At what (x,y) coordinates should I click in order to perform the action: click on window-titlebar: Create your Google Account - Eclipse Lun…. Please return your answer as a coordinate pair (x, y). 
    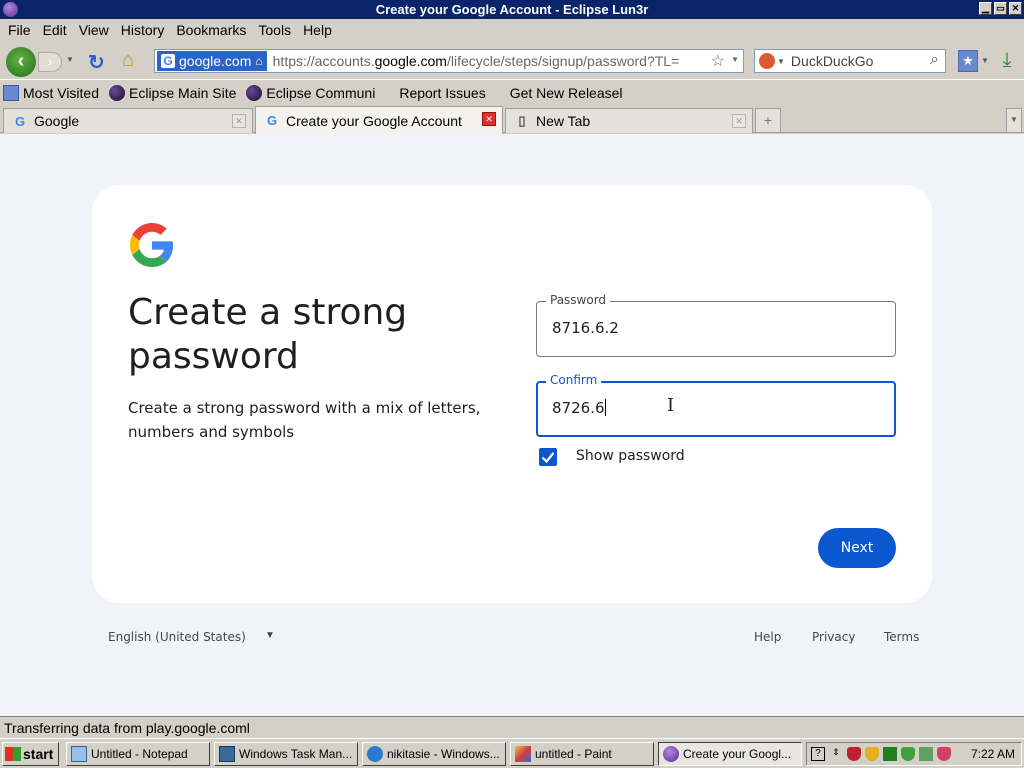
    Looking at the image, I should click on (512, 9).